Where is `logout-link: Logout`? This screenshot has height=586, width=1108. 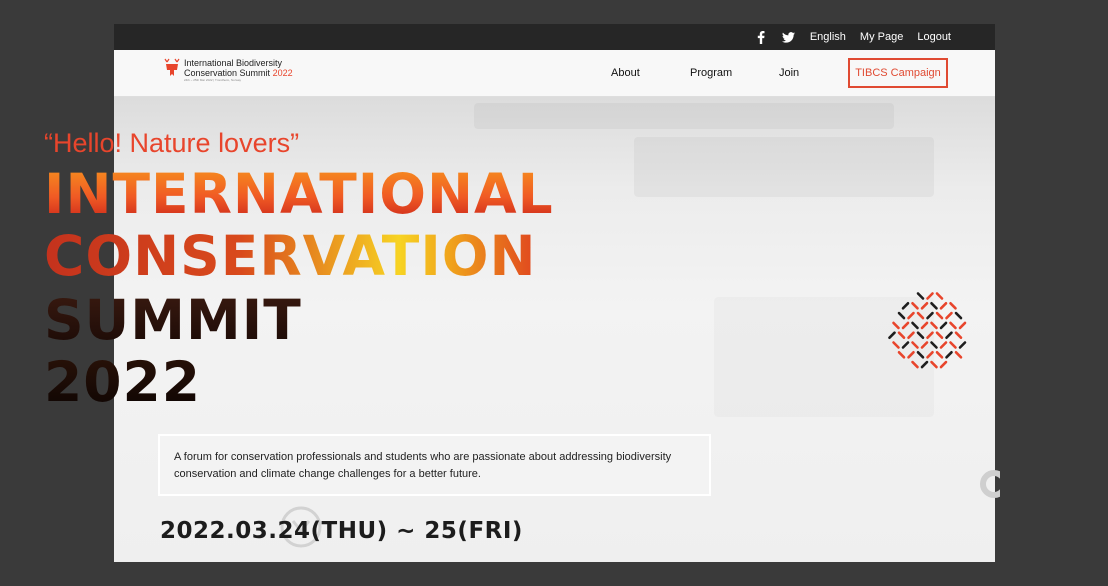
logout-link: Logout is located at coordinates (934, 37).